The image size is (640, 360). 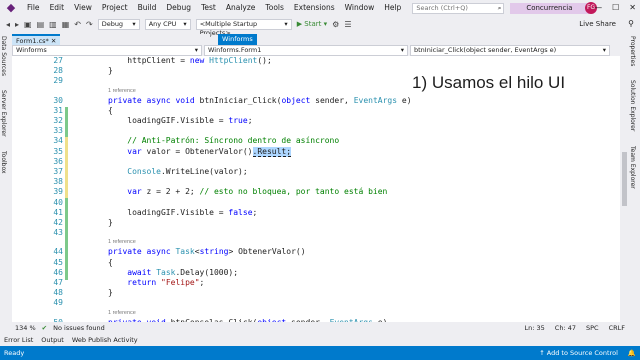 I want to click on code-line: 32 loadingGIF.Visible = true;, so click(x=316, y=121).